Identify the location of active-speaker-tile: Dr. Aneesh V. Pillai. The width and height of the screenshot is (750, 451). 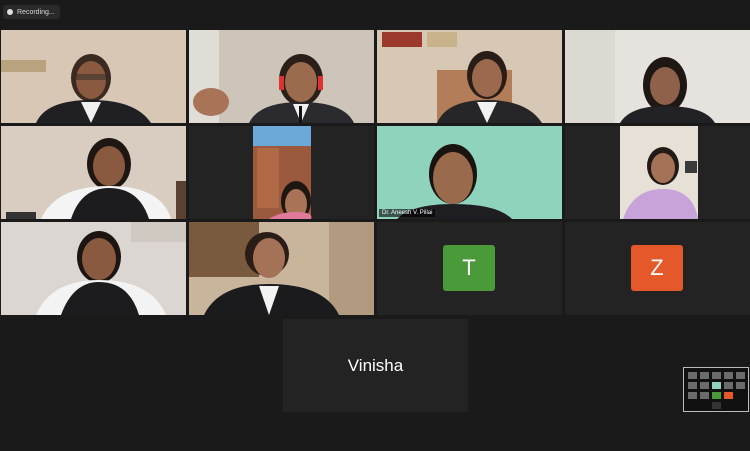
(469, 172).